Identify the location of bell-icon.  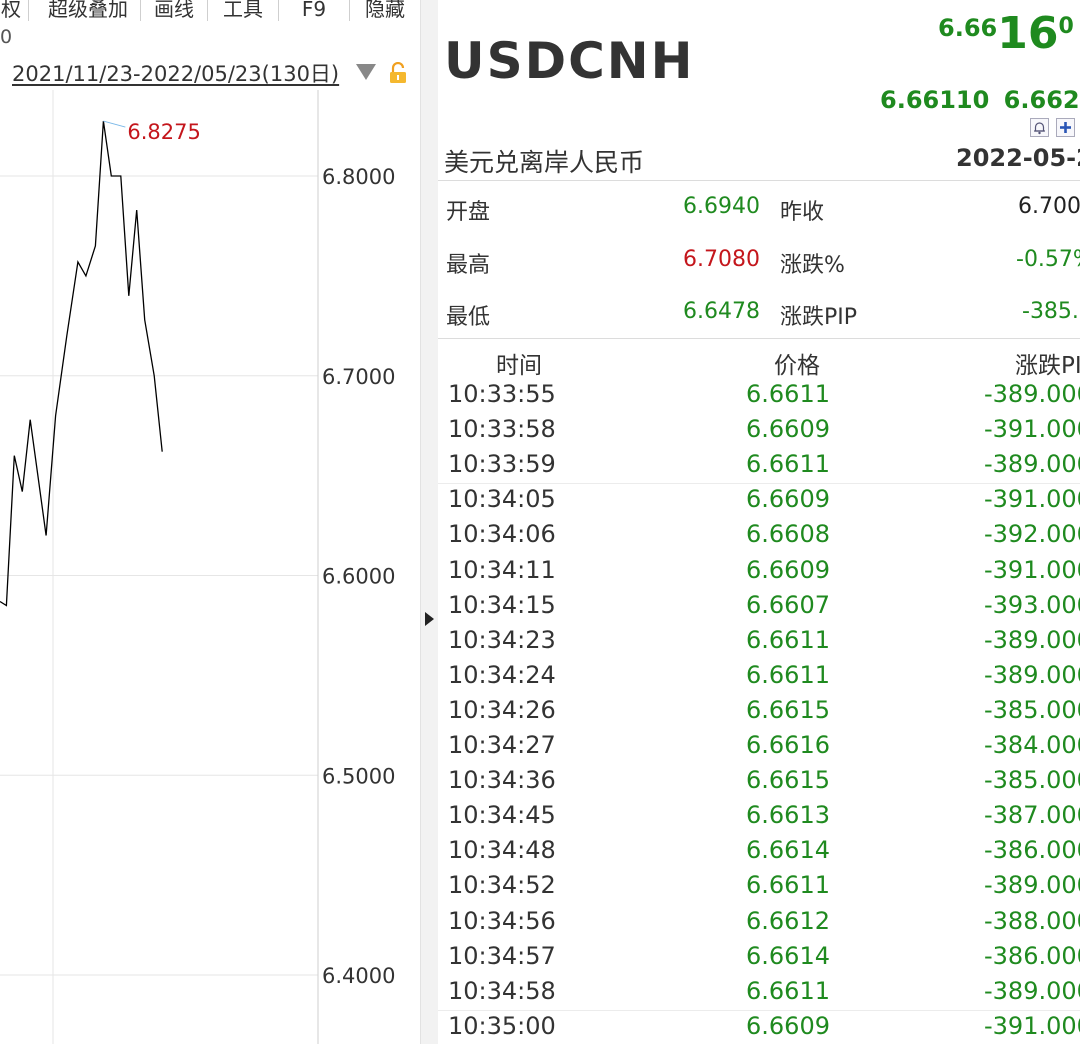
(1039, 127).